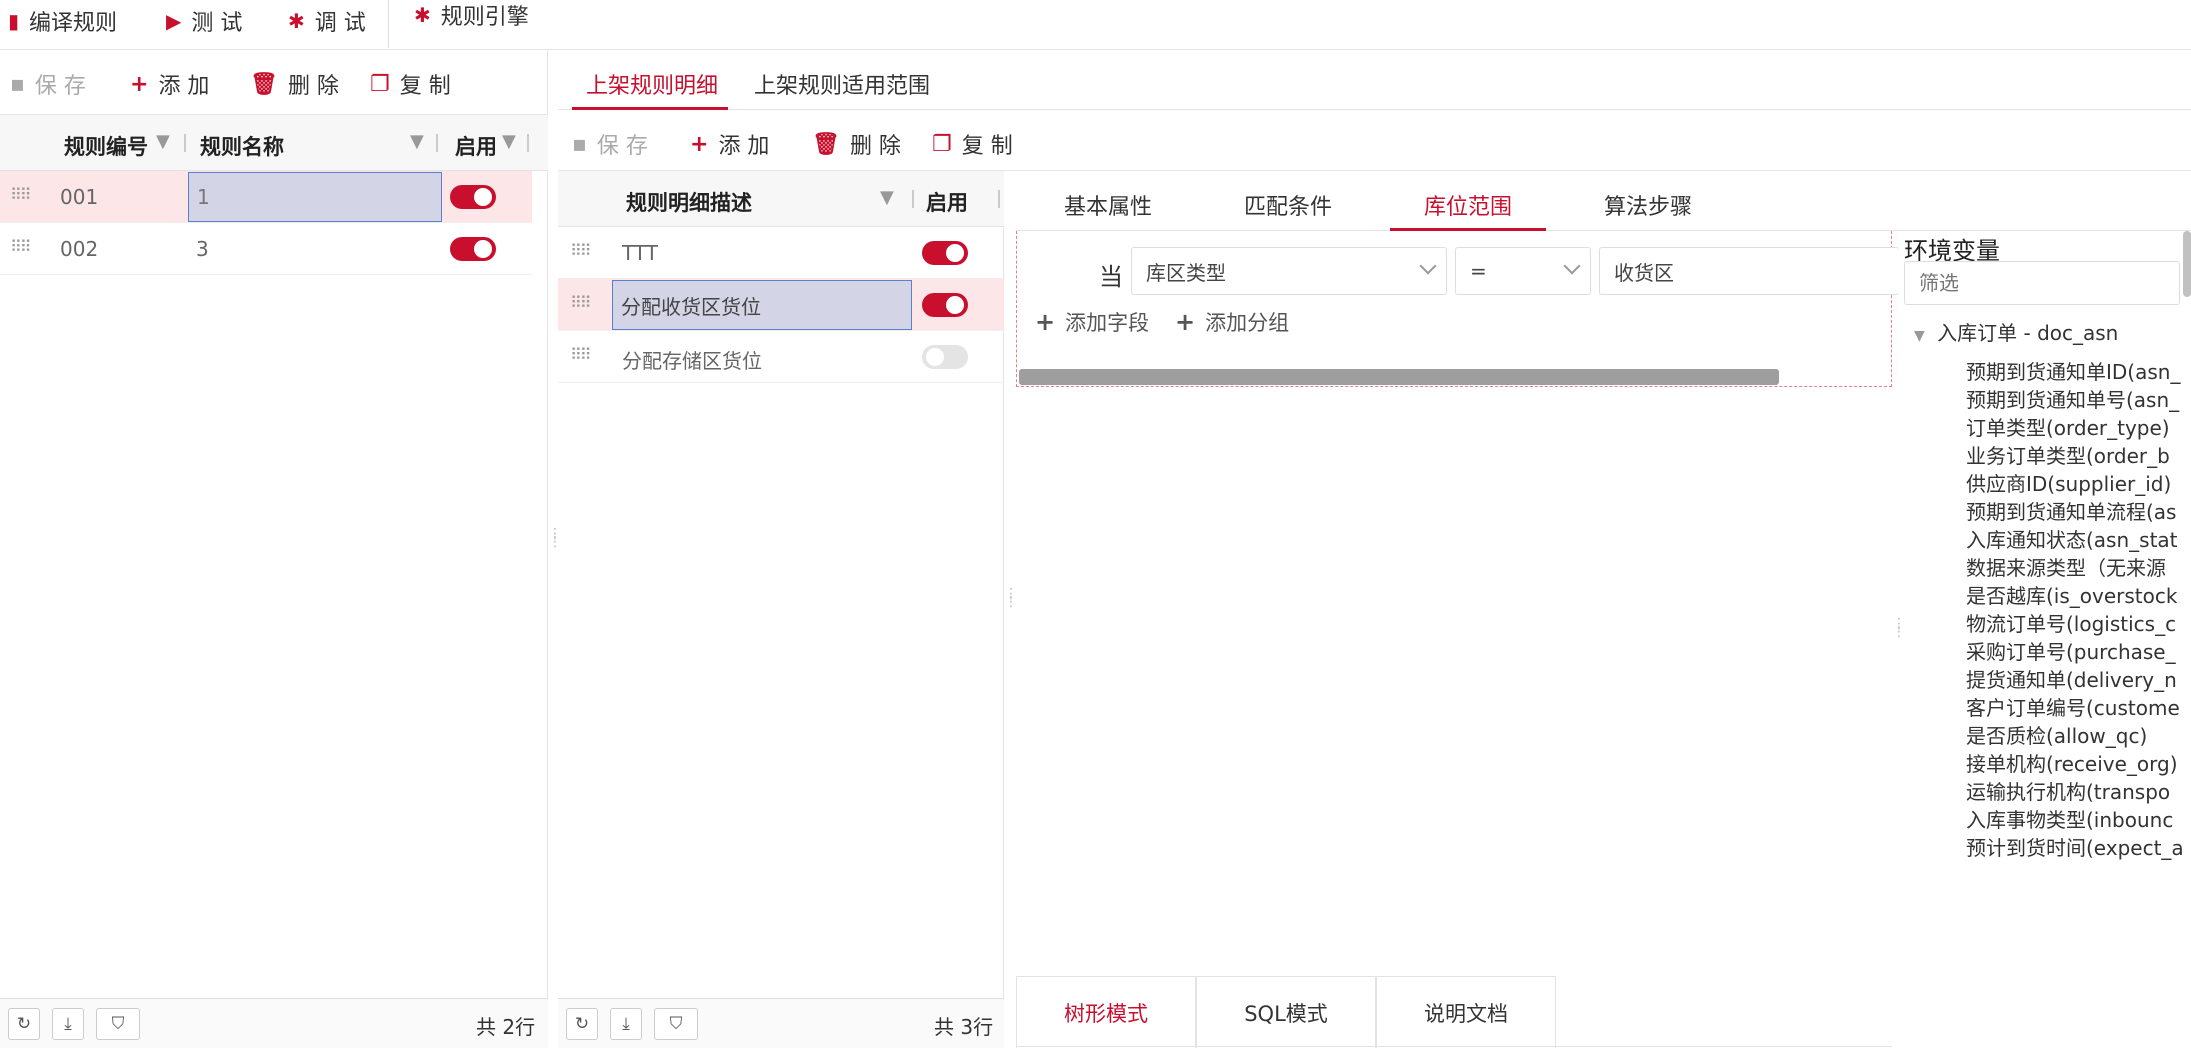 The width and height of the screenshot is (2191, 1048). I want to click on tree-leaf-item: 订单类型(order_type), so click(2068, 426).